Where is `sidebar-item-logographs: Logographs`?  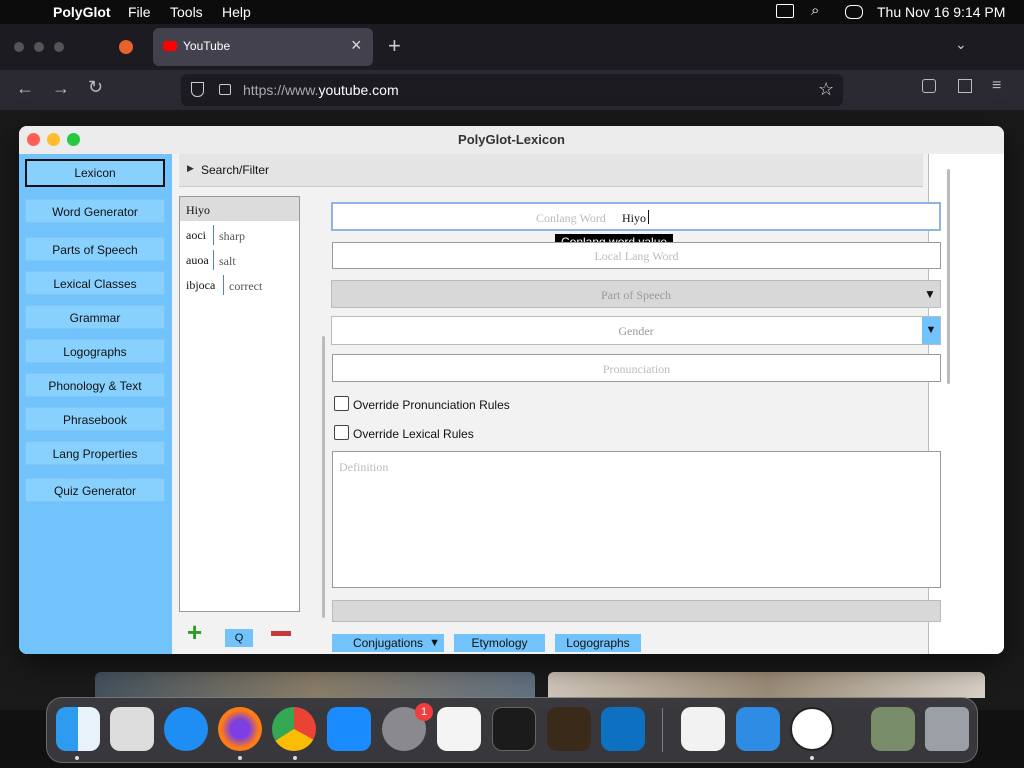 sidebar-item-logographs: Logographs is located at coordinates (95, 351).